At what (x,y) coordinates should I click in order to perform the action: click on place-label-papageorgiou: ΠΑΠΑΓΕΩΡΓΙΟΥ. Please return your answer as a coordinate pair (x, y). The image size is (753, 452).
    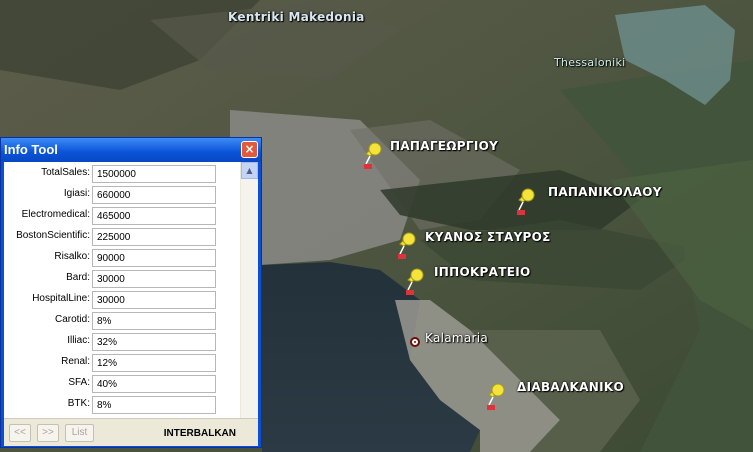
    Looking at the image, I should click on (444, 146).